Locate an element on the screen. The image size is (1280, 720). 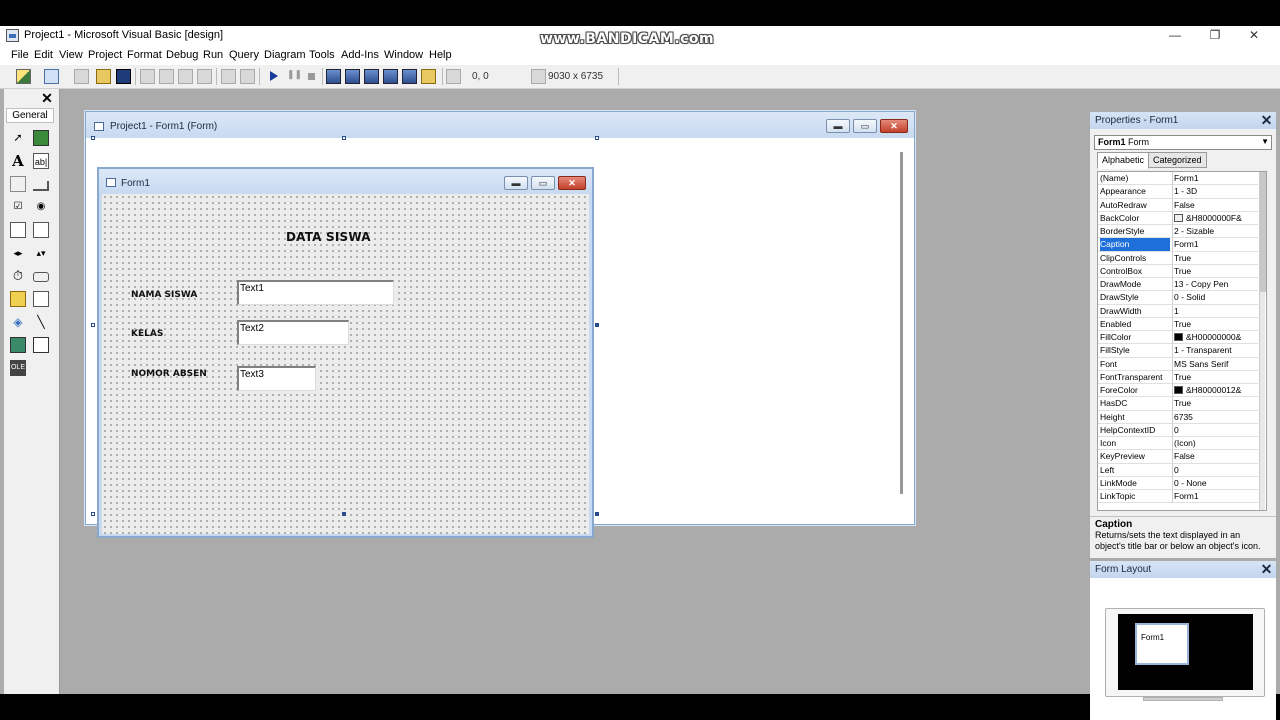
property-value: 13 - Copy Pen is located at coordinates (1215, 284).